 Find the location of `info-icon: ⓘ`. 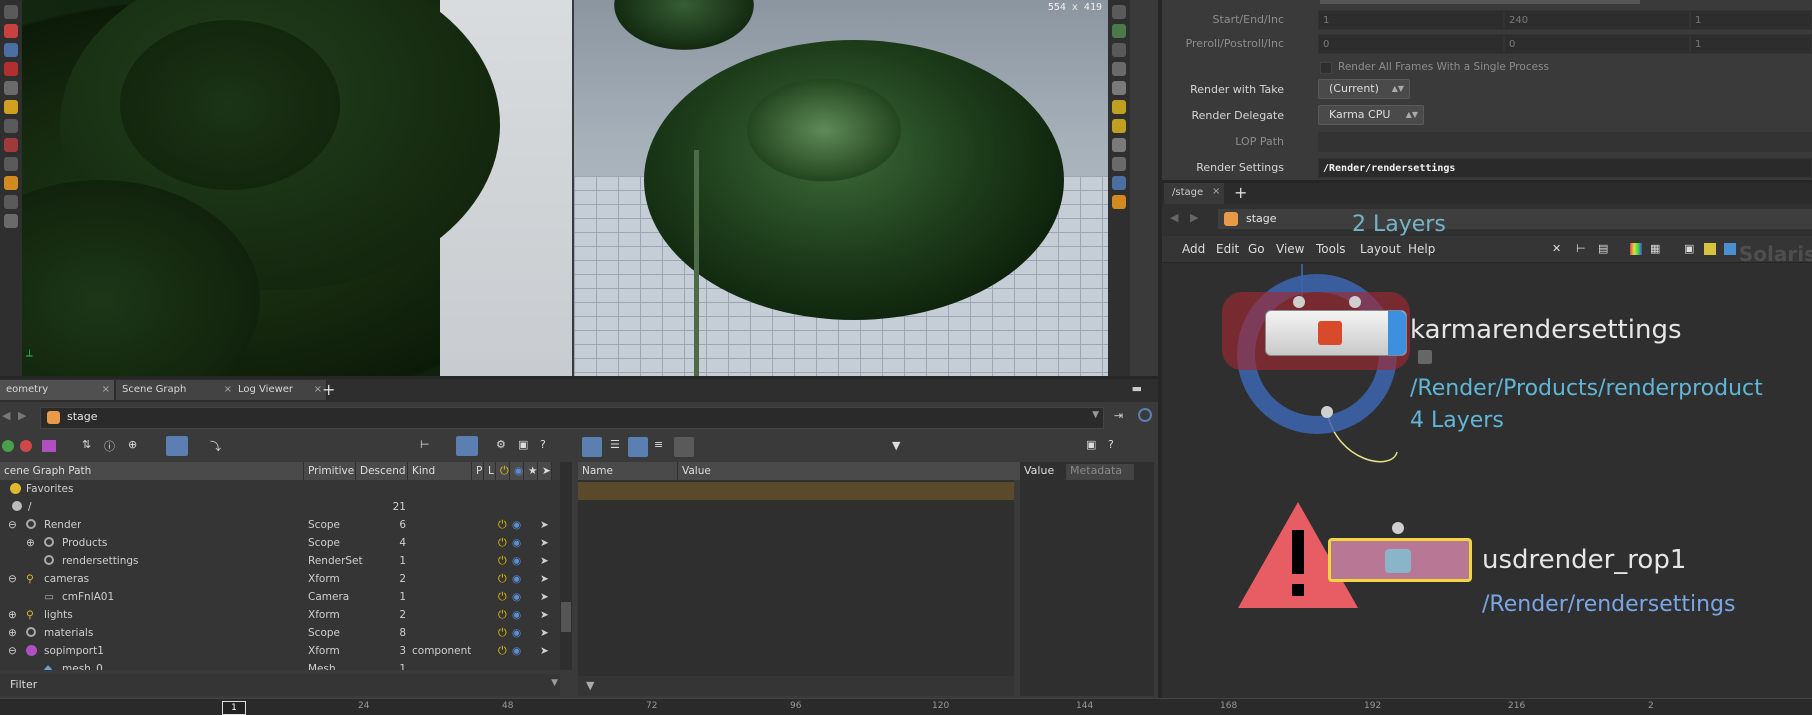

info-icon: ⓘ is located at coordinates (109, 446).